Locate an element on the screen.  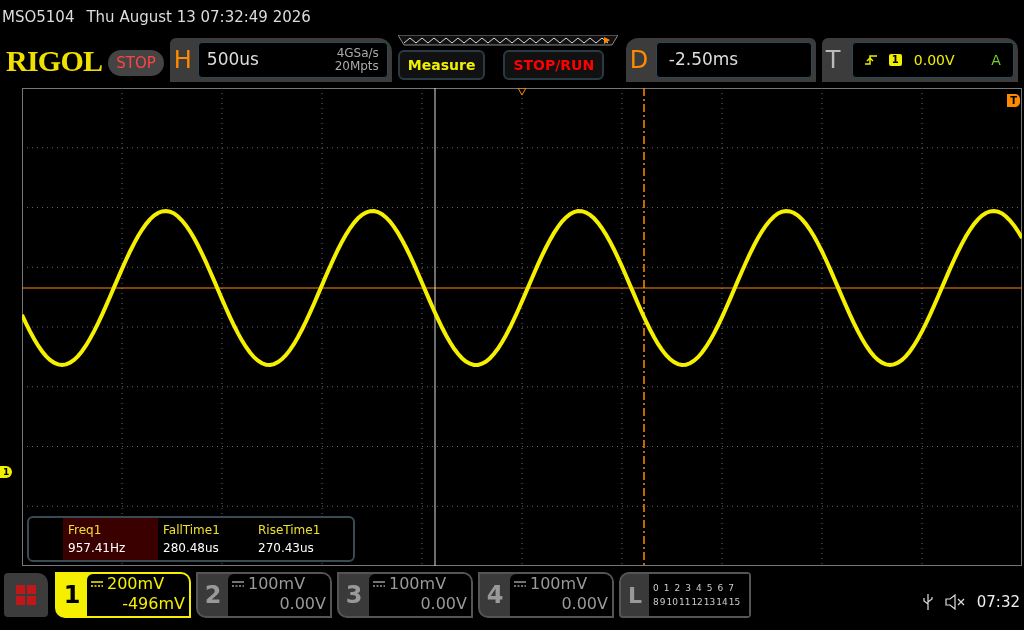
trigger-label: T is located at coordinates (833, 60).